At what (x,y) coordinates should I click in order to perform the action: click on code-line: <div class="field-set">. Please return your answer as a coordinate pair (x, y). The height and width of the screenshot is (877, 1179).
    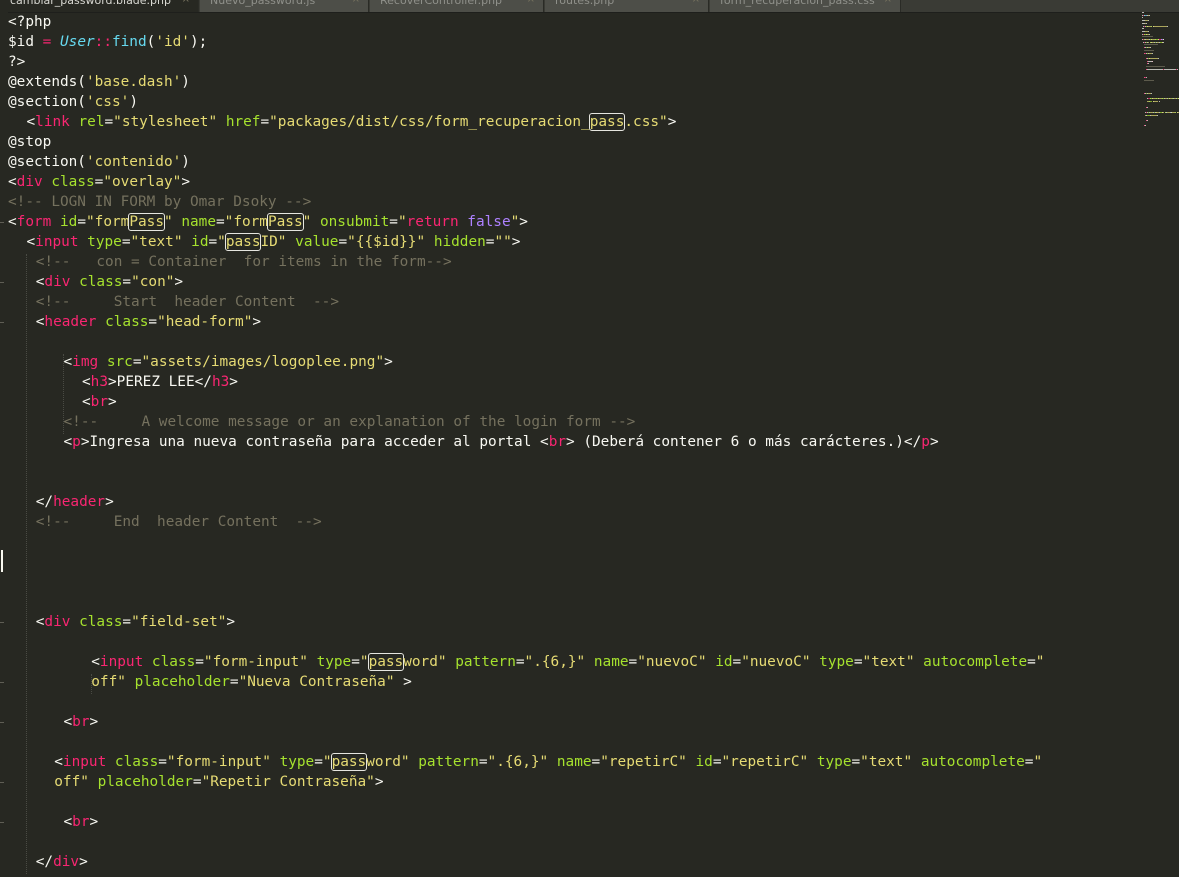
    Looking at the image, I should click on (135, 622).